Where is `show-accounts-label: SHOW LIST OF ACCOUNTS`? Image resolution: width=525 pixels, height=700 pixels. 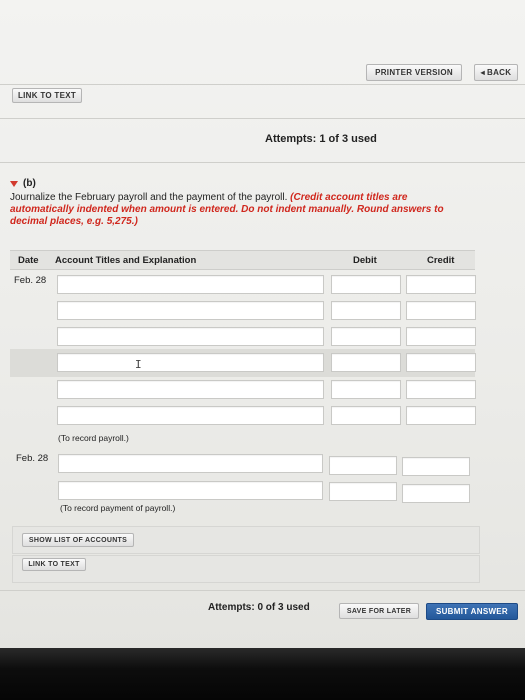
show-accounts-label: SHOW LIST OF ACCOUNTS is located at coordinates (78, 540).